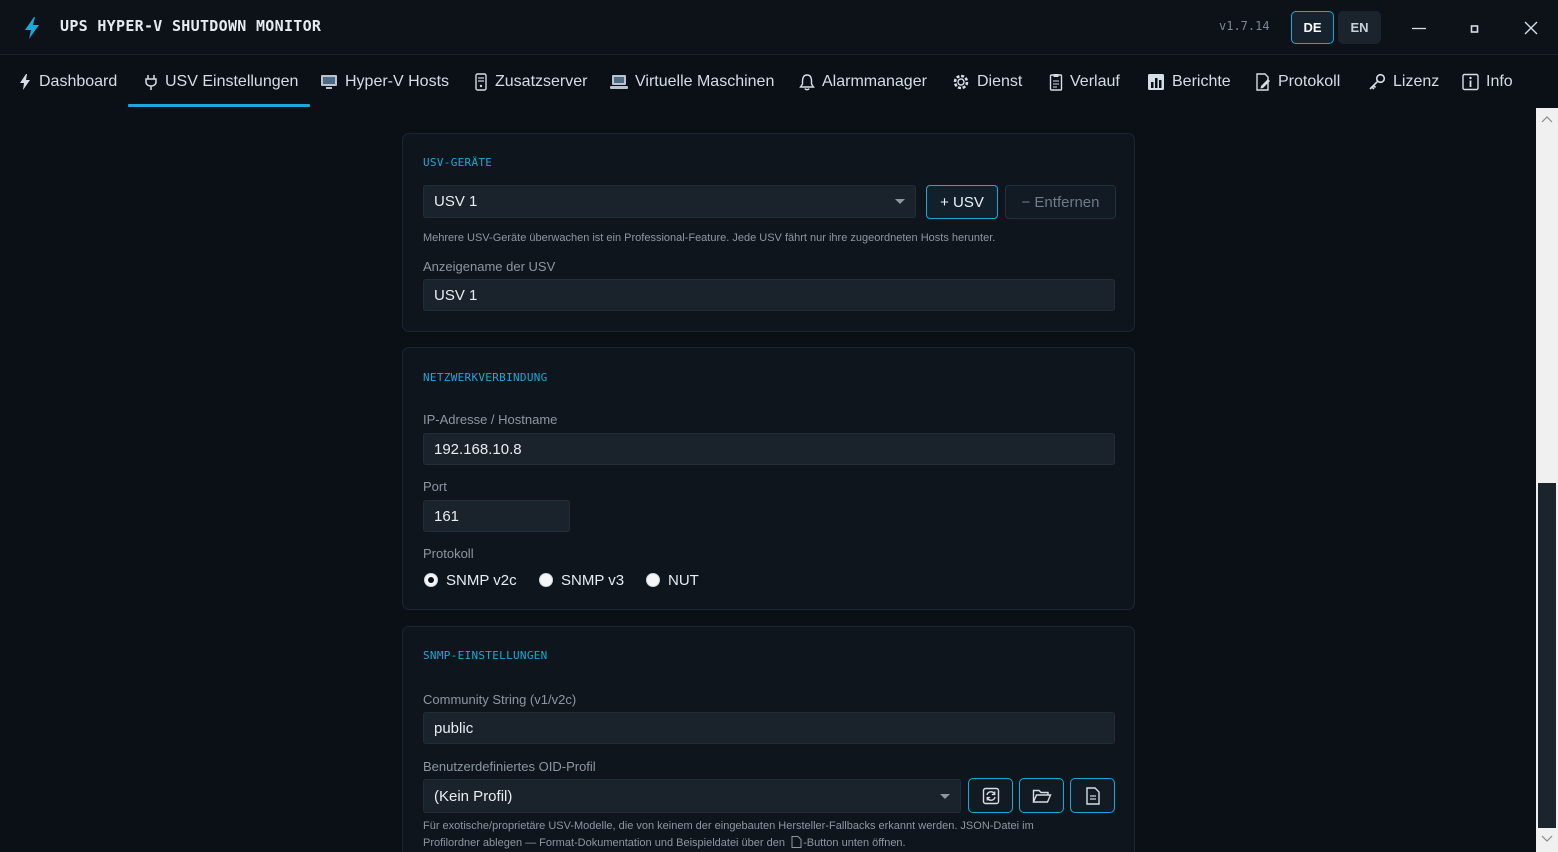  I want to click on radio-label: SNMP v2c, so click(481, 580).